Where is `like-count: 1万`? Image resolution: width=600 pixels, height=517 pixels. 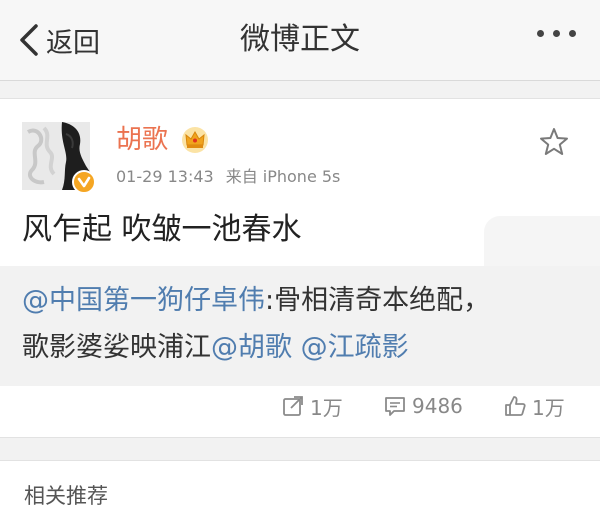 like-count: 1万 is located at coordinates (548, 407).